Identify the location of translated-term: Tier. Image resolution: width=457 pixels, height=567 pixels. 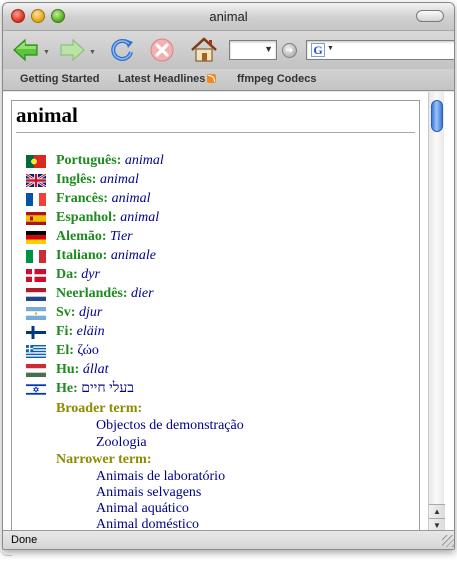
(121, 236).